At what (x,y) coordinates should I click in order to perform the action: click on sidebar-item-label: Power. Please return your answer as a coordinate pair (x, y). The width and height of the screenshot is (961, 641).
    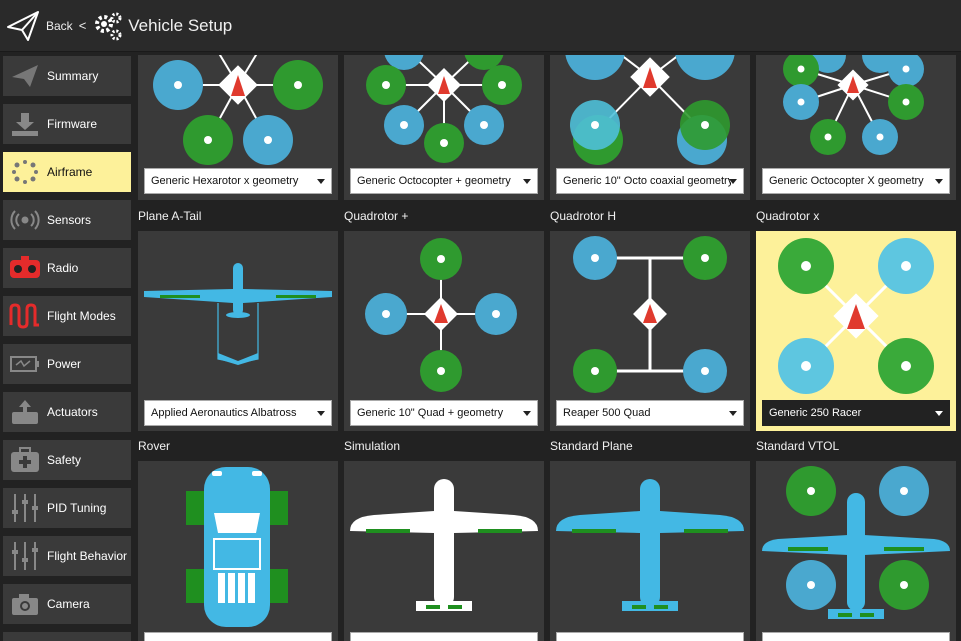
    Looking at the image, I should click on (64, 364).